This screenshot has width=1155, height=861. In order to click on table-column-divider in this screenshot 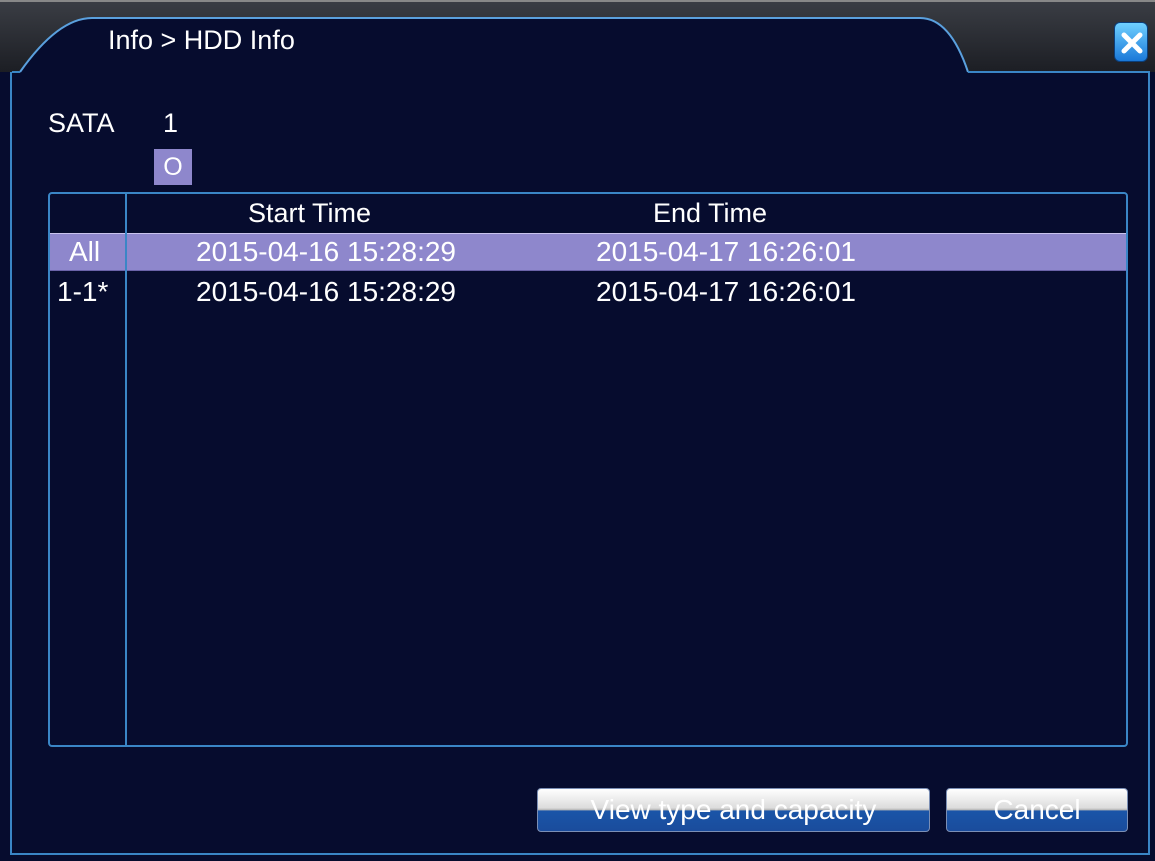, I will do `click(126, 469)`.